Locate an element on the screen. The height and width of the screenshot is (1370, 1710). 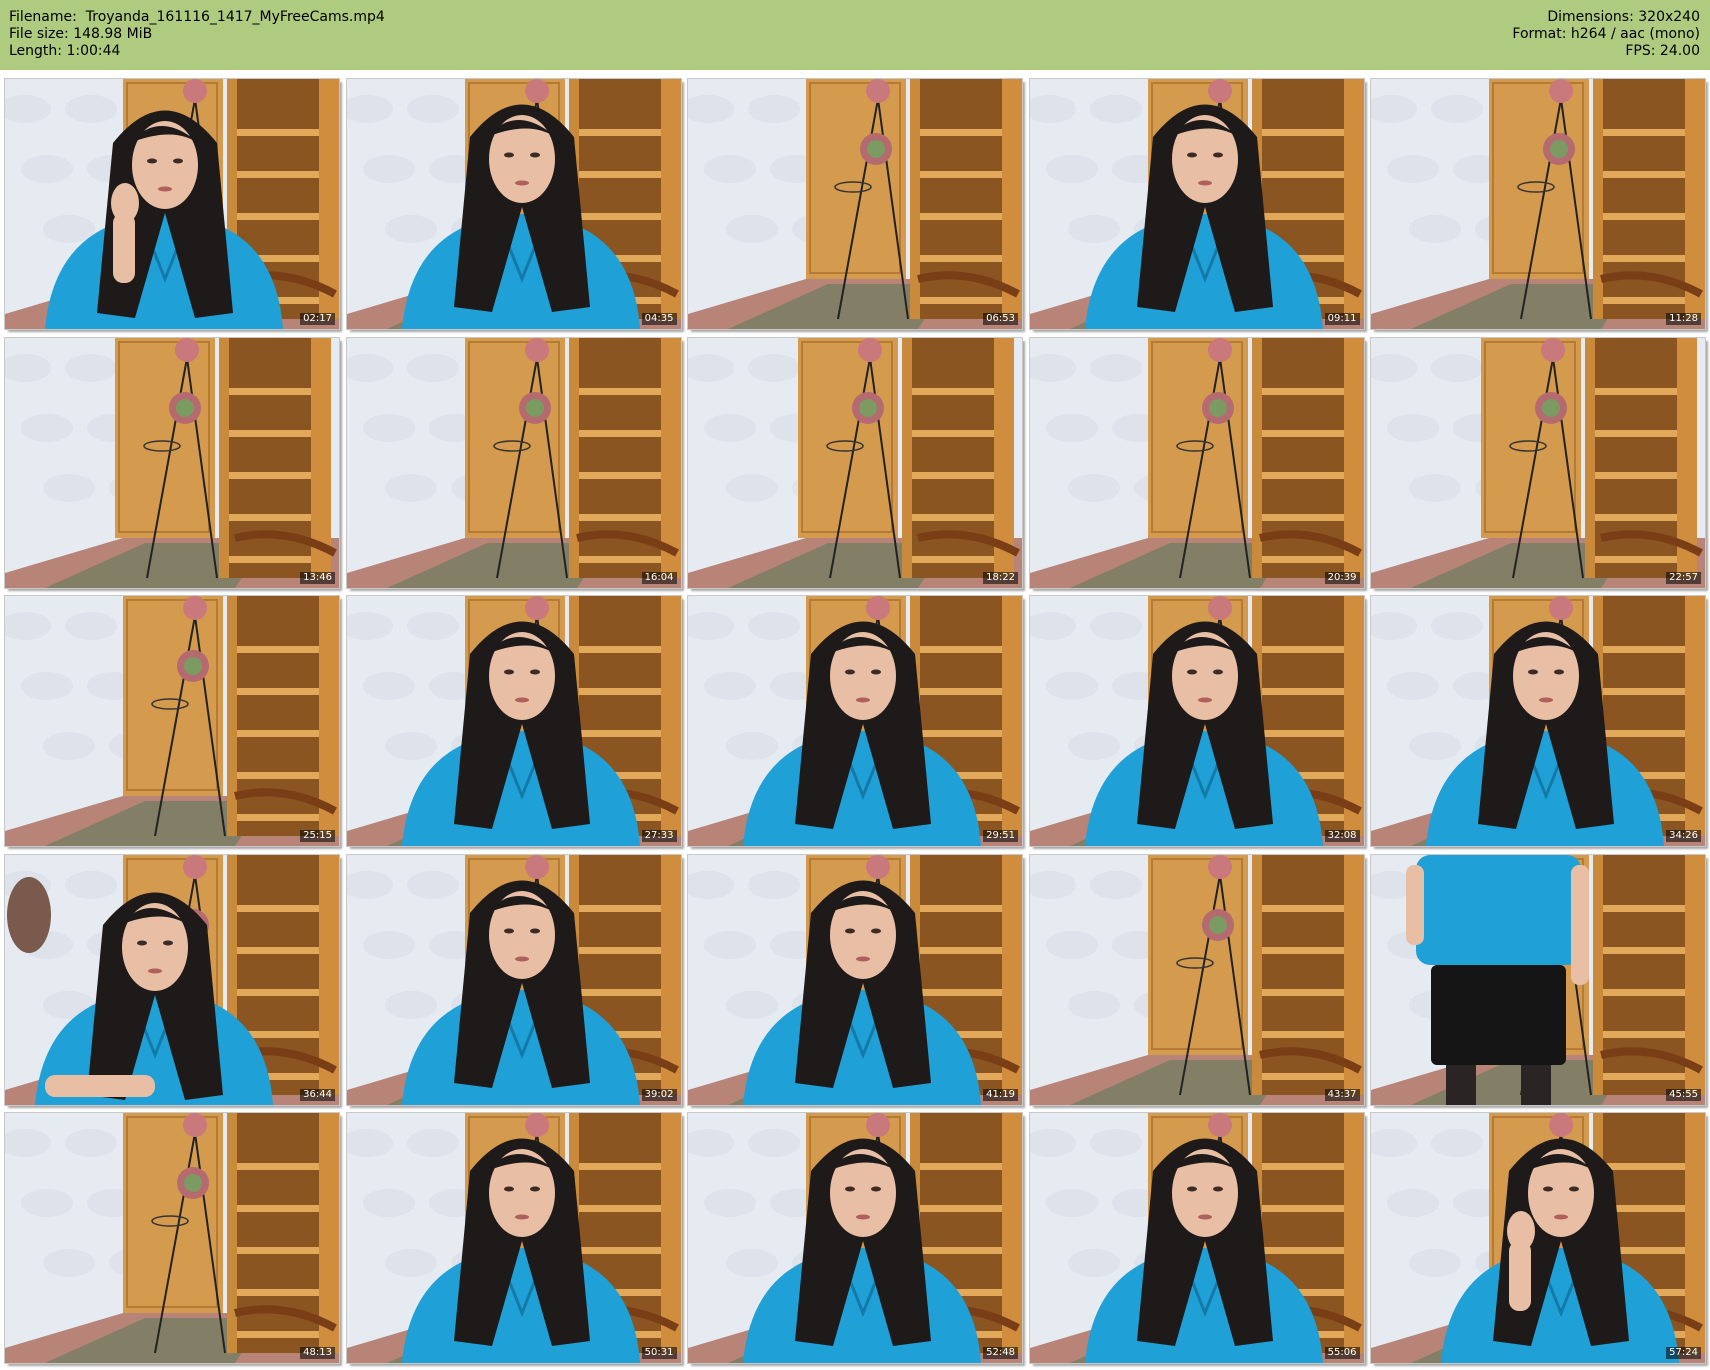
dimensions-line: Dimensions: 320x240 is located at coordinates (1606, 17).